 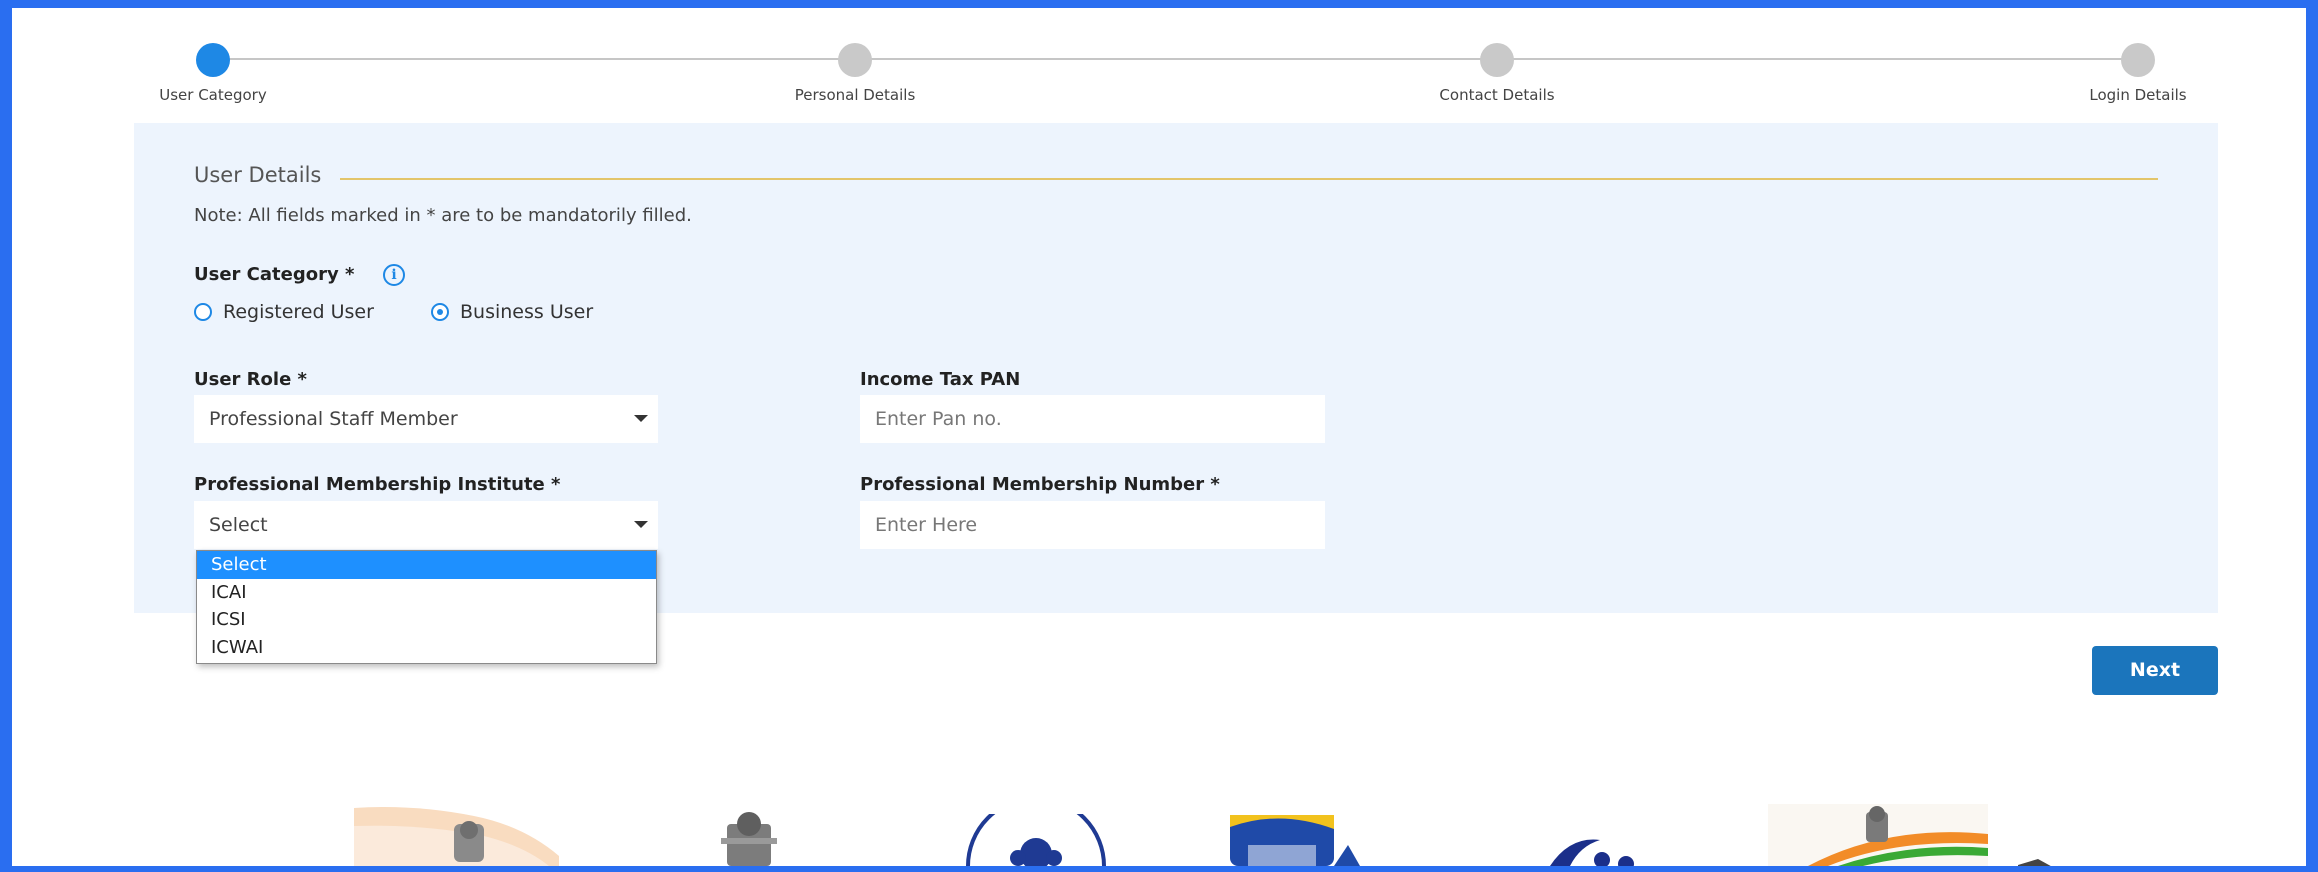 I want to click on user-role-select: Professional Staff Member, so click(x=426, y=419).